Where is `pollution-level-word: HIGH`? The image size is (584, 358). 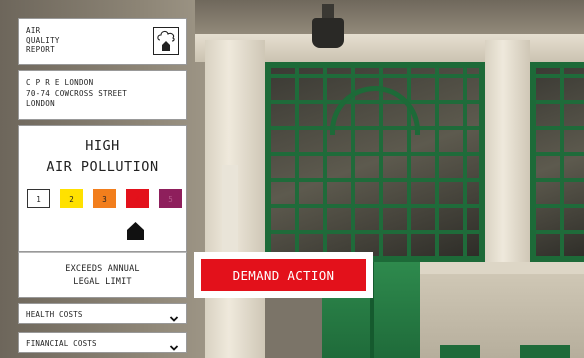 pollution-level-word: HIGH is located at coordinates (102, 146).